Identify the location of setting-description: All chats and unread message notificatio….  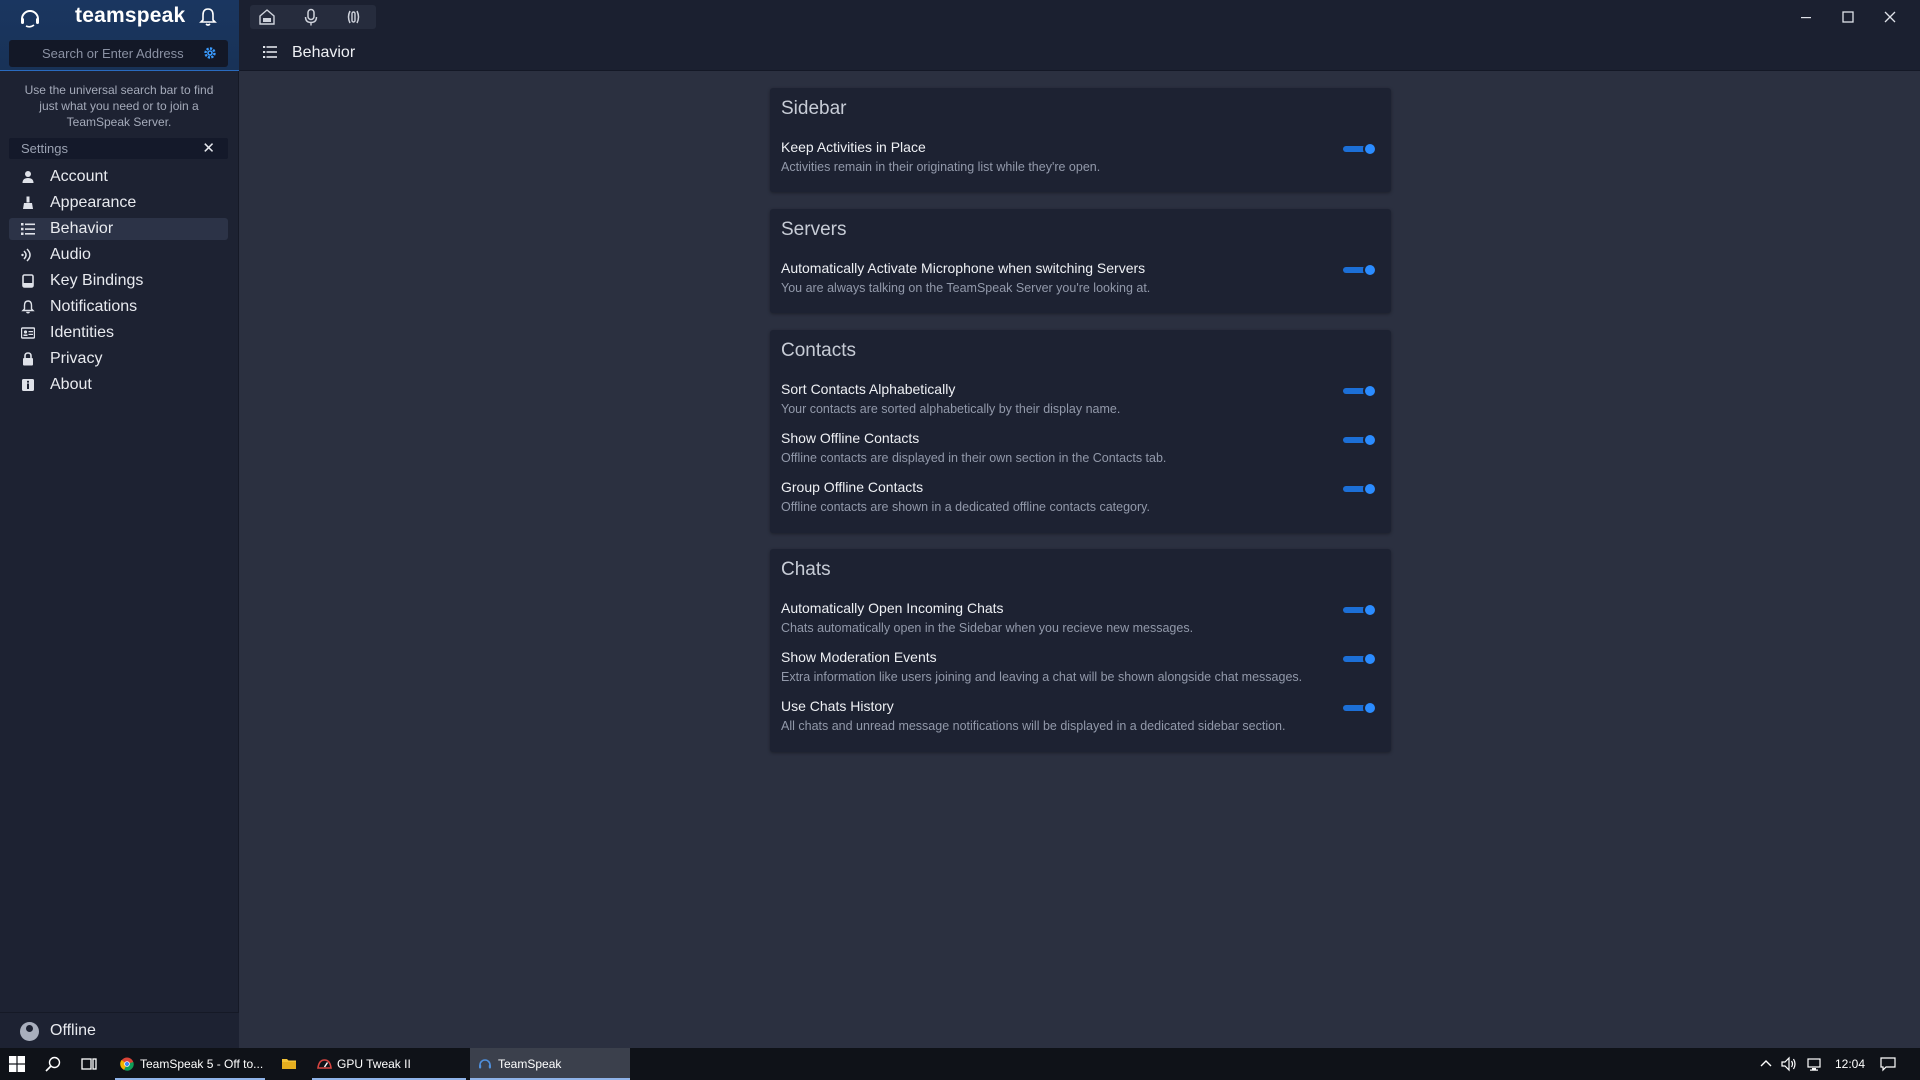
(1033, 726).